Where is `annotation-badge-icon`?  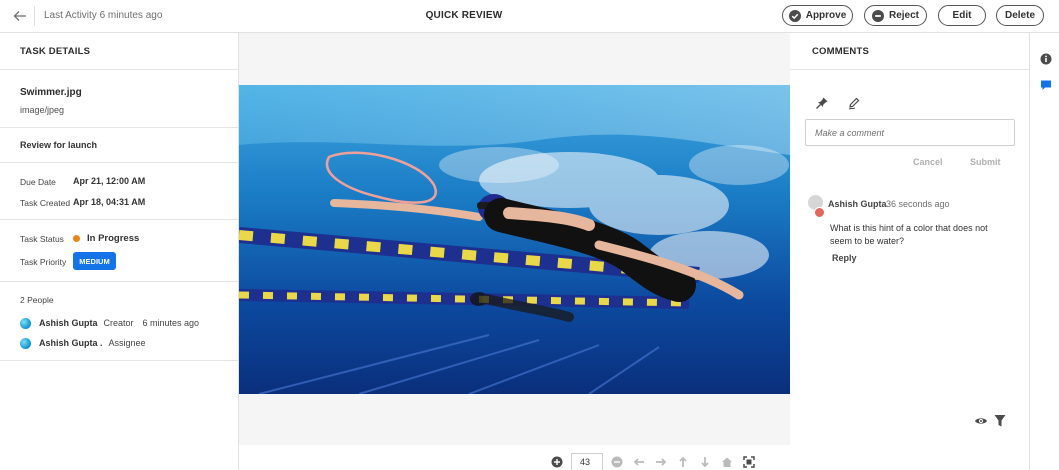
annotation-badge-icon is located at coordinates (819, 212).